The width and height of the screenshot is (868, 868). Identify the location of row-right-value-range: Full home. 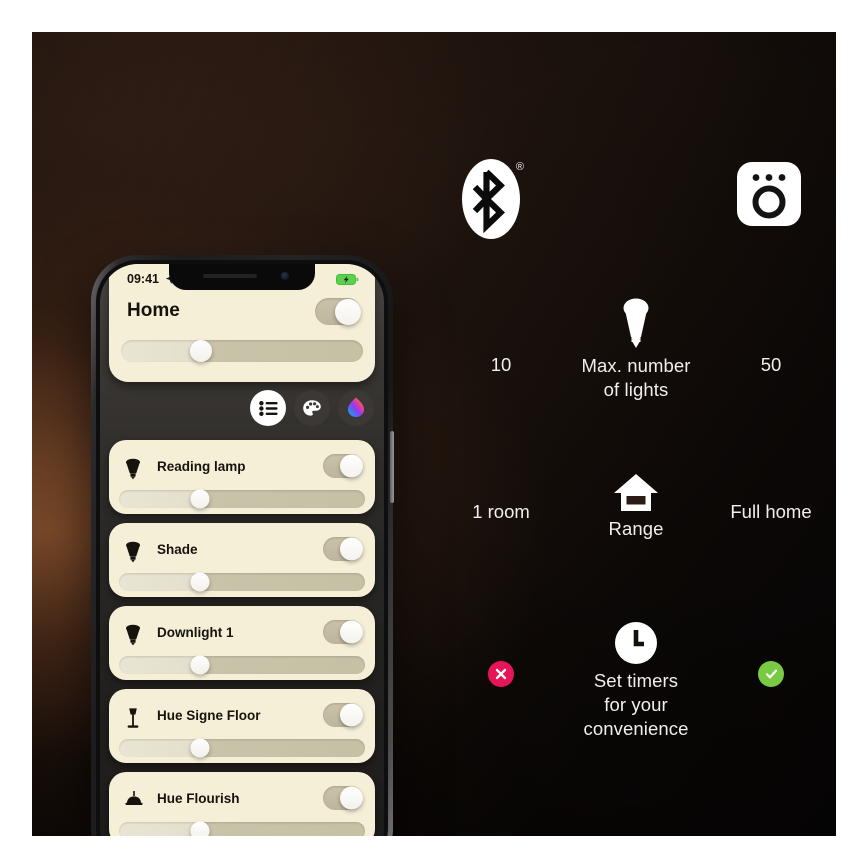
(771, 511).